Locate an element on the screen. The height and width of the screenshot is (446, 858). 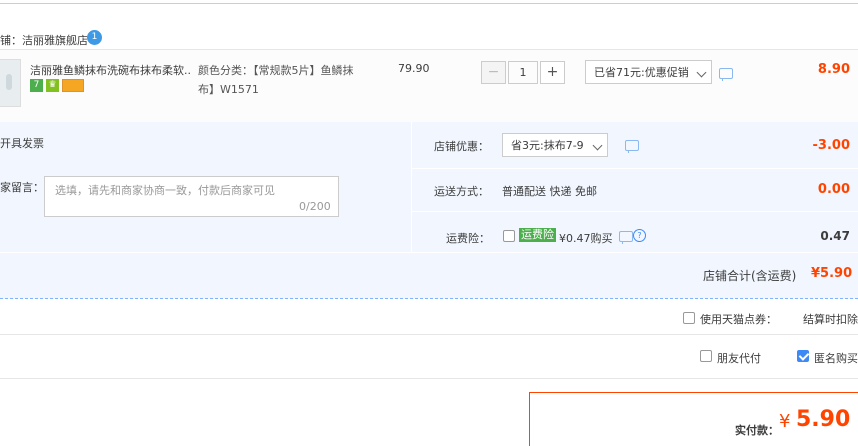
unit-price: 79.90 is located at coordinates (414, 68).